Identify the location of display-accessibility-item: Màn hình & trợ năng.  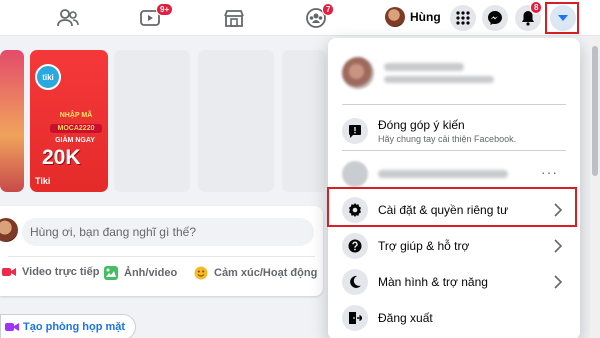
(454, 282).